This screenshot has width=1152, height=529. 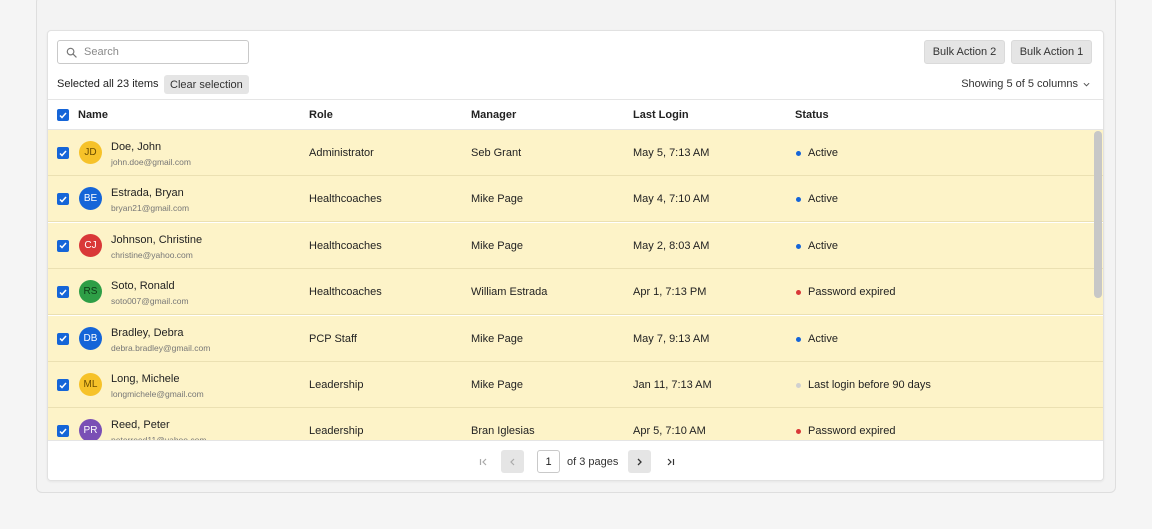 What do you see at coordinates (869, 385) in the screenshot?
I see `status-cell: Last login before 90 days` at bounding box center [869, 385].